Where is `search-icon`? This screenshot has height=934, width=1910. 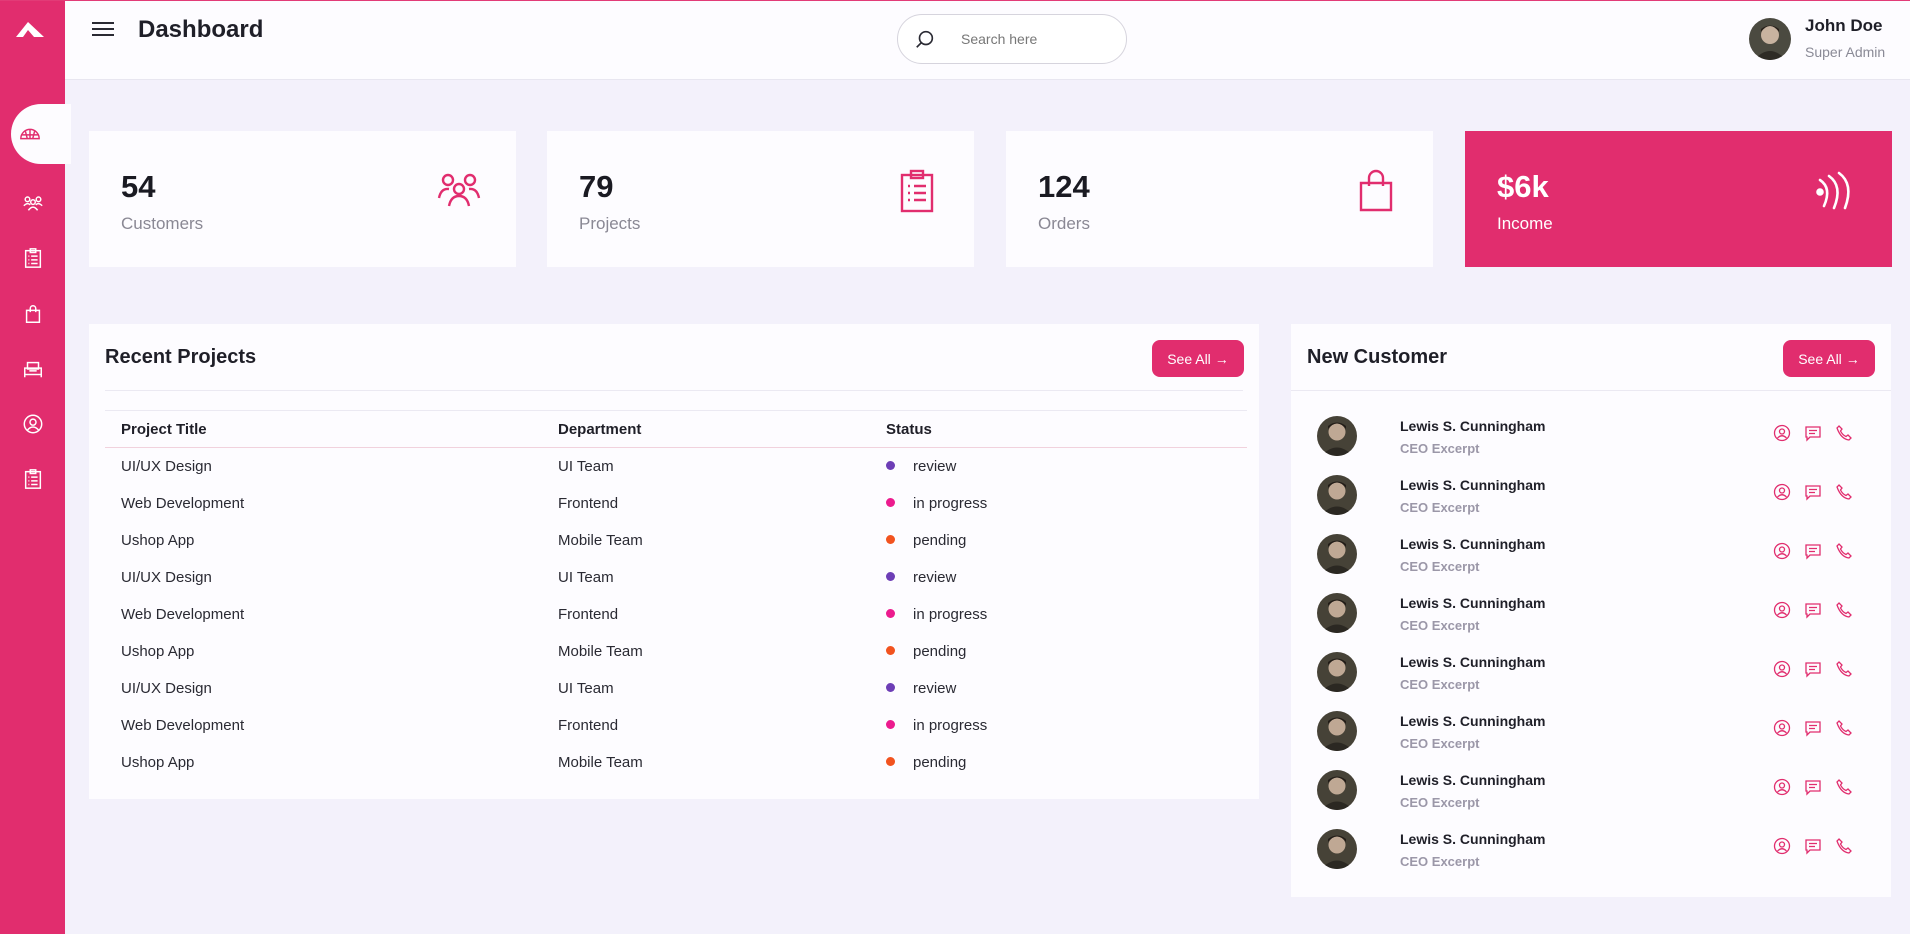 search-icon is located at coordinates (925, 39).